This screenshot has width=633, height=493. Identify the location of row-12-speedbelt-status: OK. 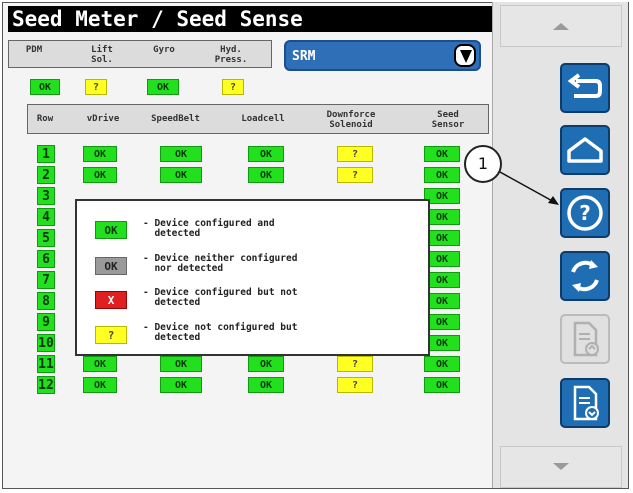
(181, 385).